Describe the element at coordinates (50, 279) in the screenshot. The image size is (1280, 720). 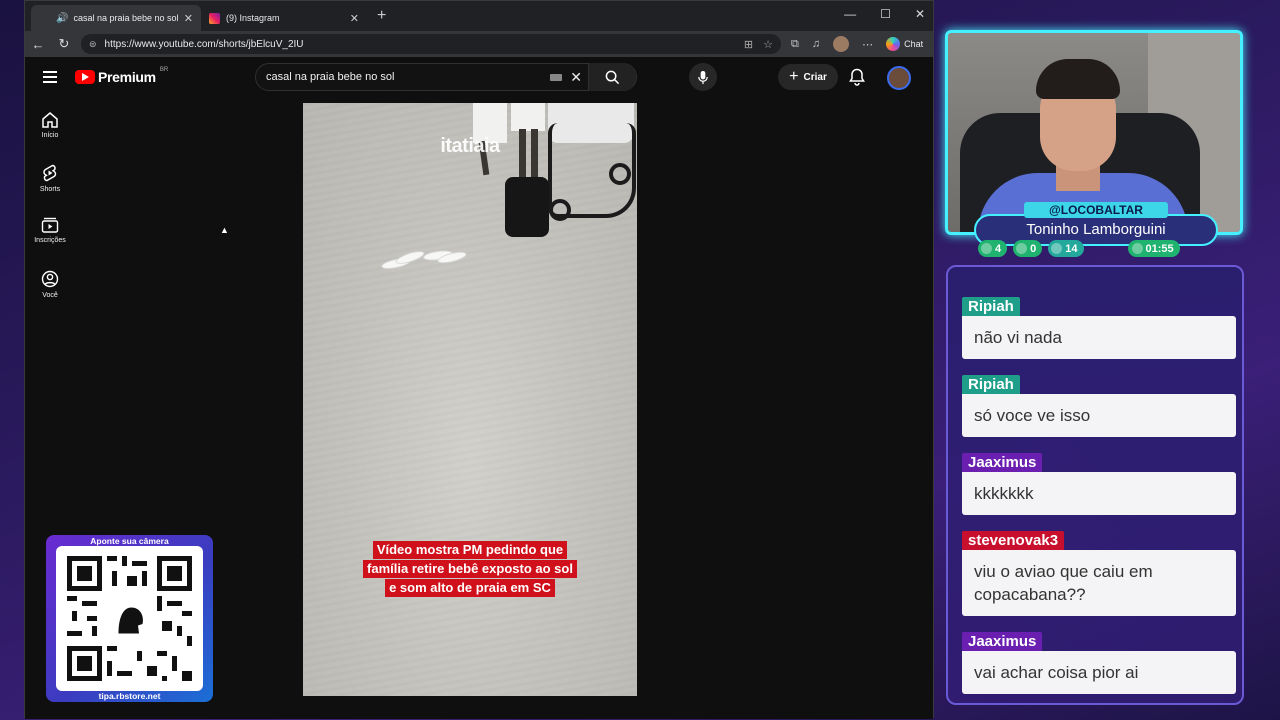
I see `you-icon` at that location.